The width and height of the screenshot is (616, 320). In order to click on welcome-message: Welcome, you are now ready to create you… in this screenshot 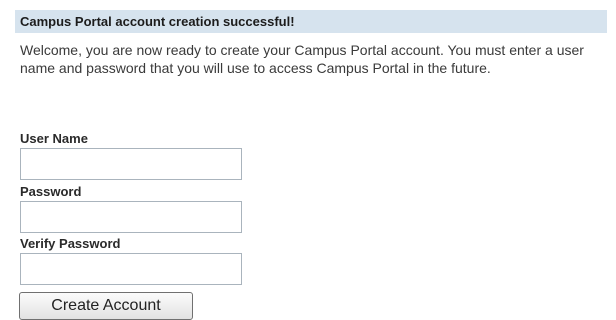, I will do `click(302, 59)`.